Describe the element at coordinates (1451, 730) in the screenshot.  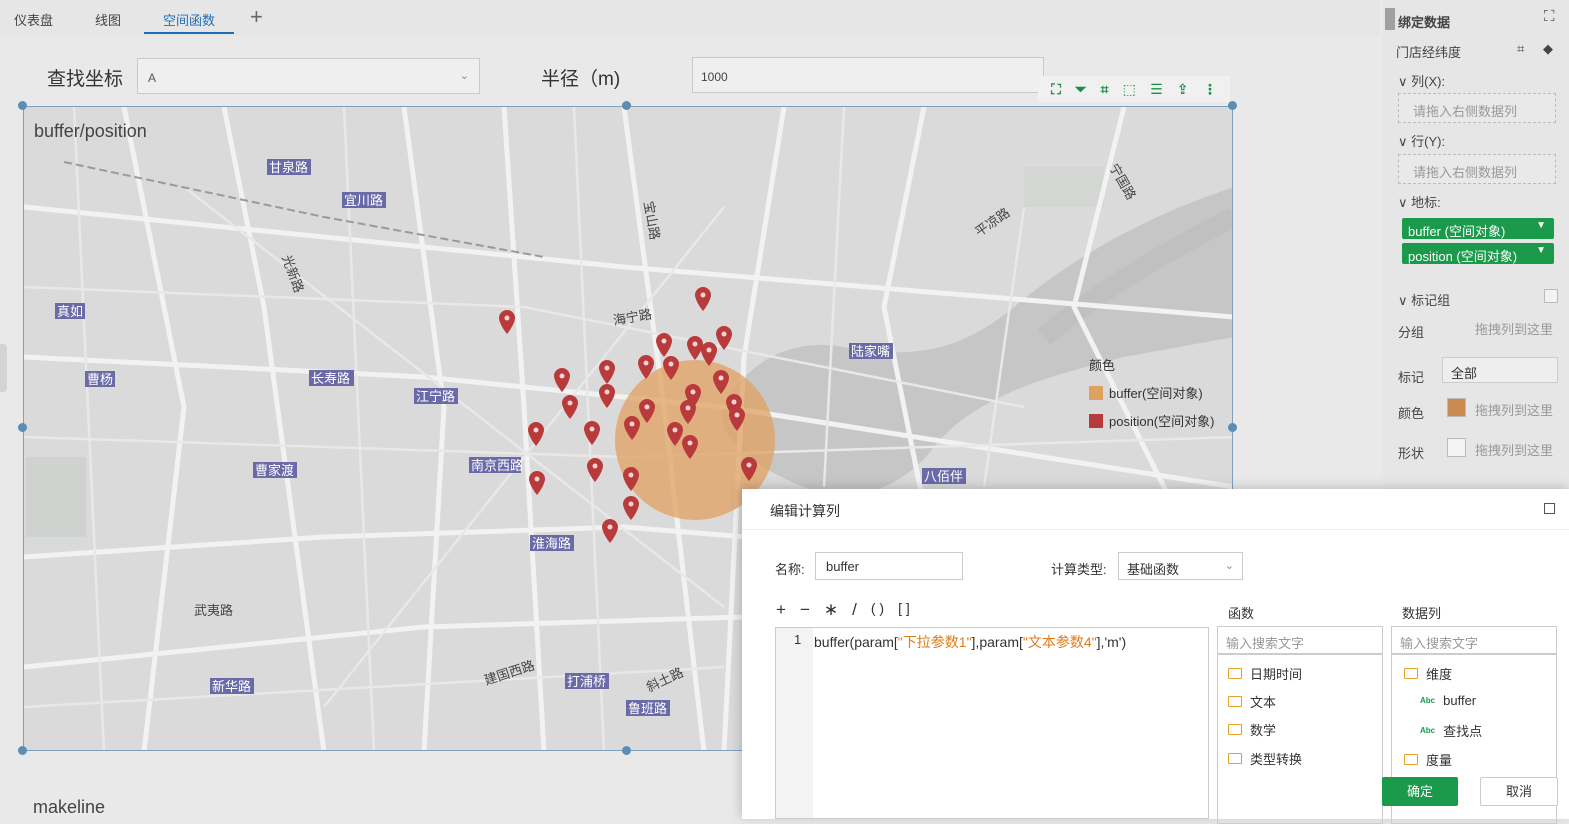
I see `column-item: Abc 查找点` at that location.